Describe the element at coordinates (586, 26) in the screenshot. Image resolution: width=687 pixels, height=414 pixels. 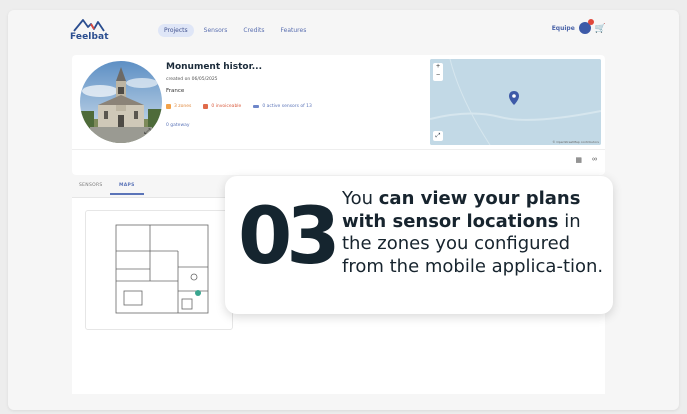
I see `user-icon` at that location.